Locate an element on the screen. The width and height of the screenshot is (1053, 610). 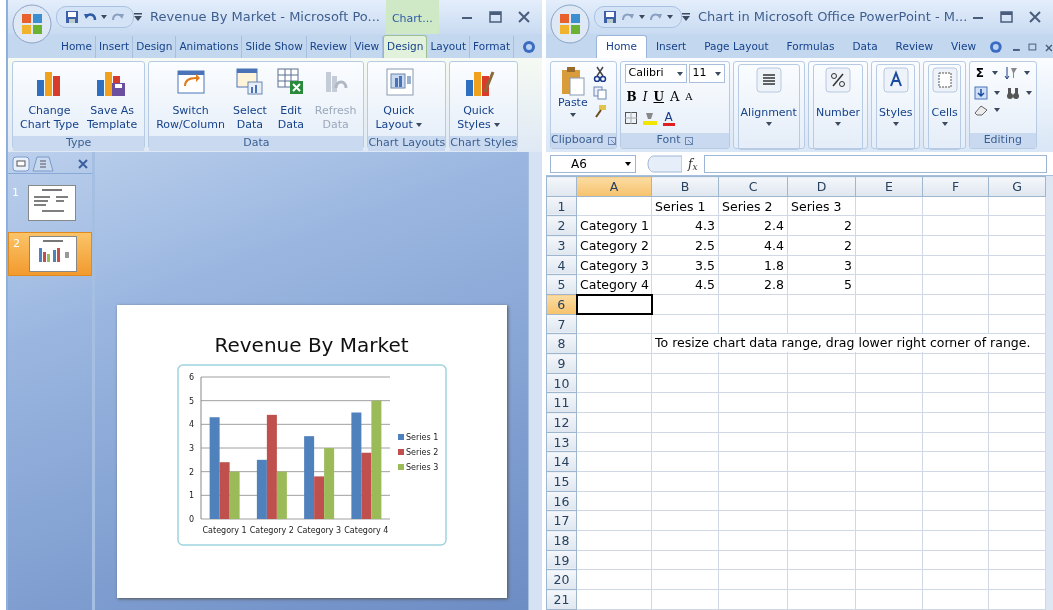
ribbon-button: Select Data is located at coordinates (249, 99).